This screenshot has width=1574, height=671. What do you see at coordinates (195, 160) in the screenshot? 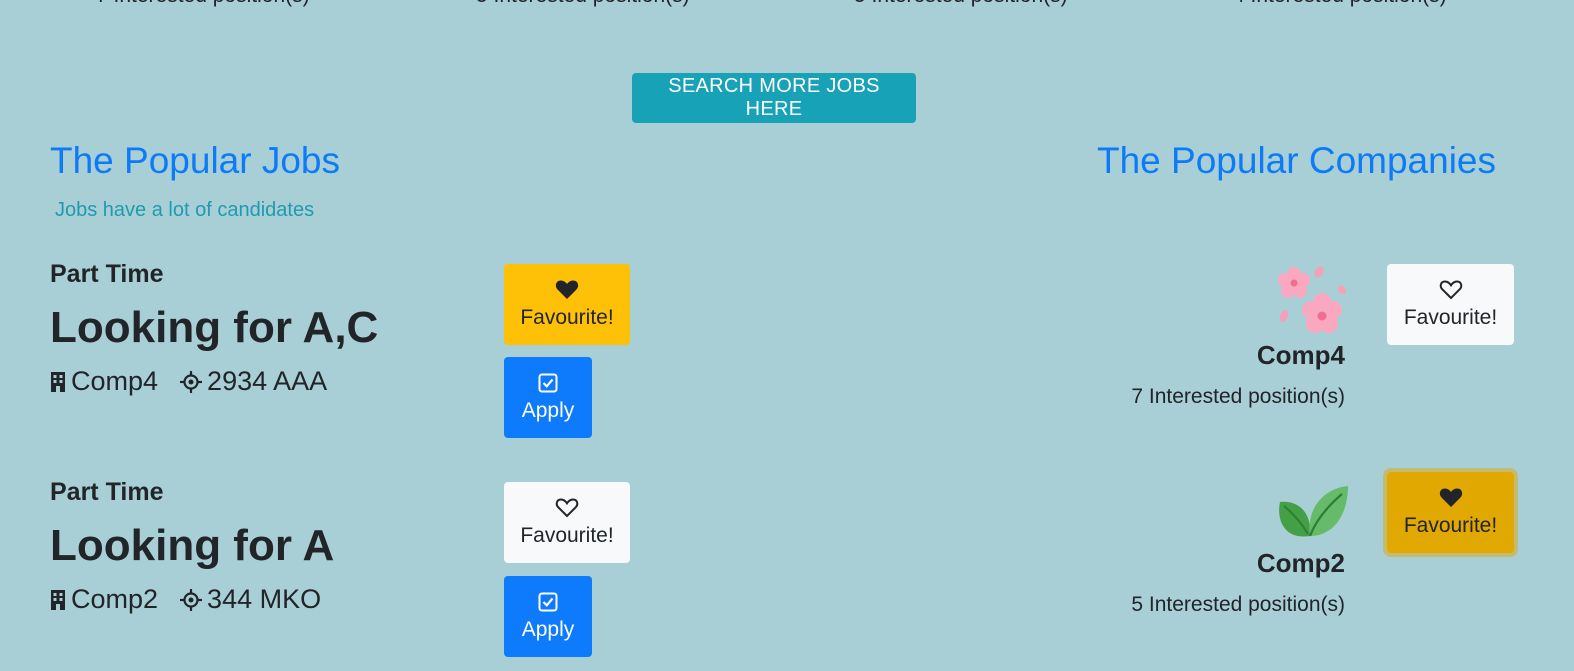
I see `popular-jobs-title: The Popular Jobs` at bounding box center [195, 160].